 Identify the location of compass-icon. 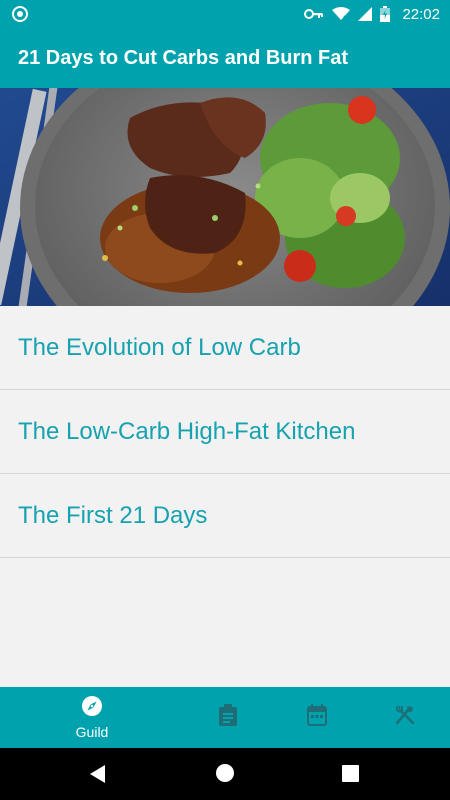
(92, 708).